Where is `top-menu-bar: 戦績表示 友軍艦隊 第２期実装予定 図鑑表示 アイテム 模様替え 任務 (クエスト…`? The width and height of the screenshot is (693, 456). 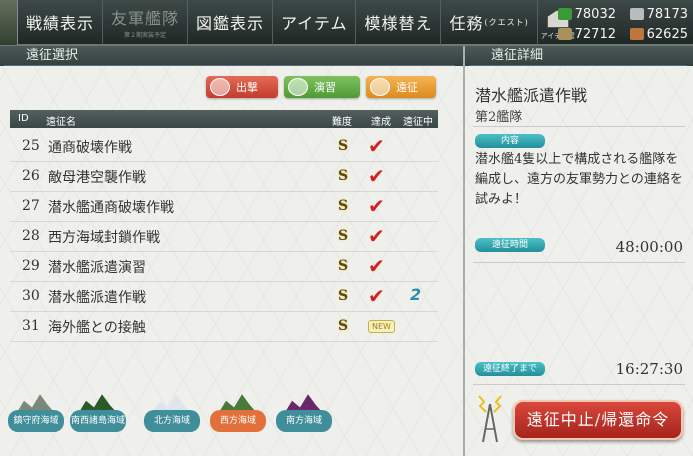
top-menu-bar: 戦績表示 友軍艦隊 第２期実装予定 図鑑表示 アイテム 模様替え 任務 (クエスト… is located at coordinates (346, 23).